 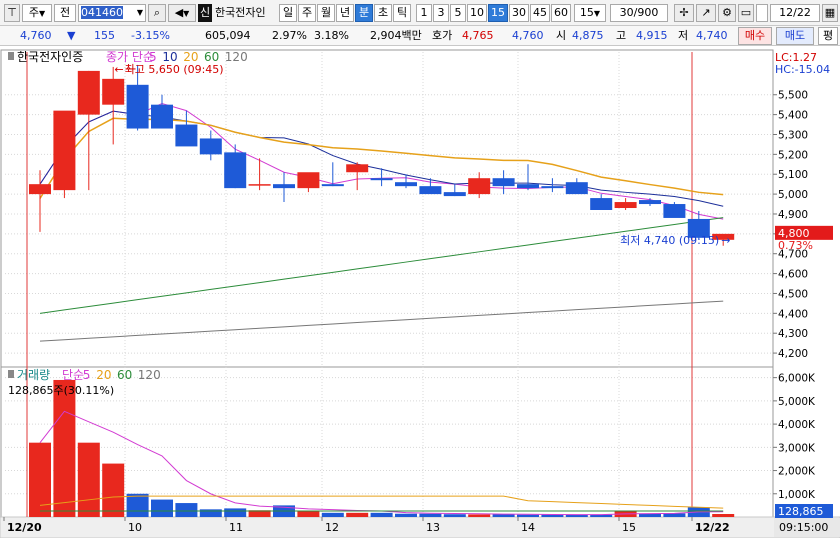 What do you see at coordinates (174, 69) in the screenshot?
I see `max-annotation: 최고 5,650 (09:45)` at bounding box center [174, 69].